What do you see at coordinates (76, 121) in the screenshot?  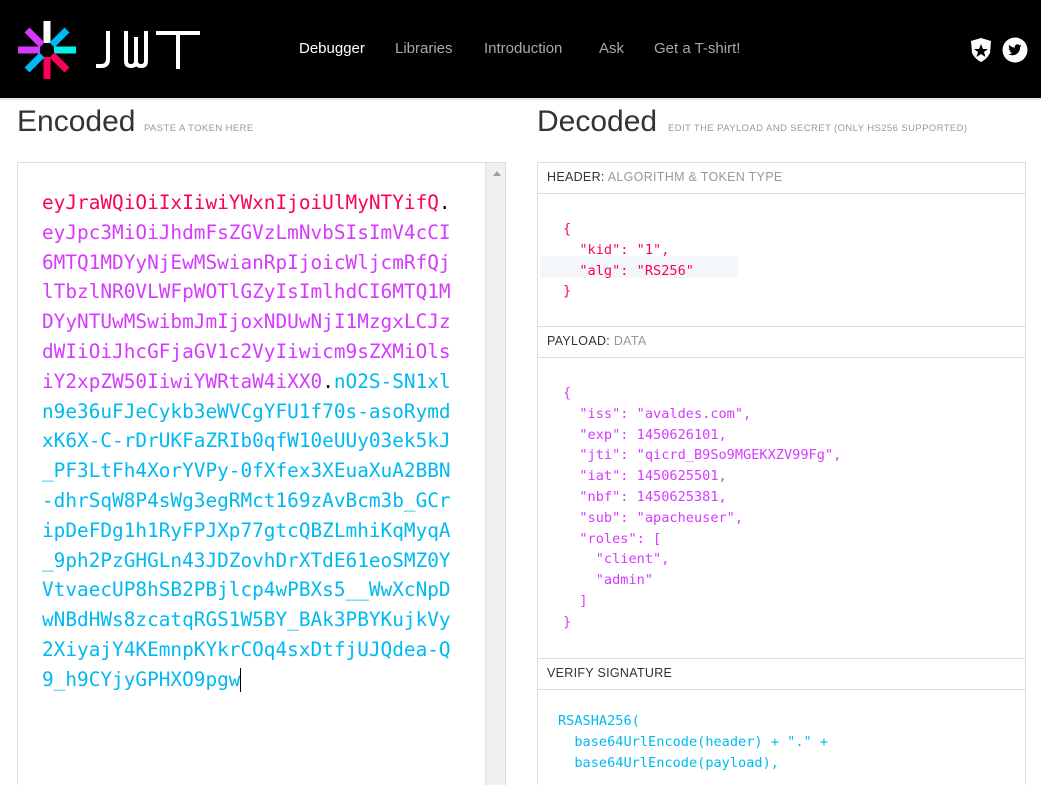 I see `encoded-title: Encoded` at bounding box center [76, 121].